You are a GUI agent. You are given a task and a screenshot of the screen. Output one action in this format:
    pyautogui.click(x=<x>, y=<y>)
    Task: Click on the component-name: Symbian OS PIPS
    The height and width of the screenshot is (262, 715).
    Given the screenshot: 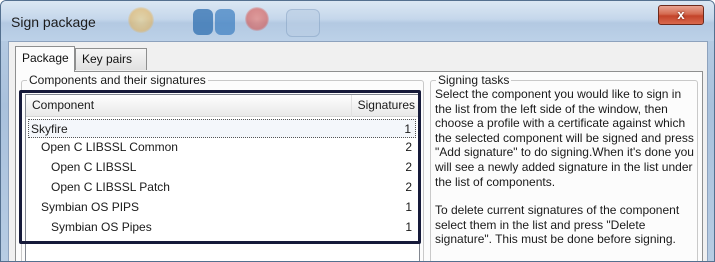 What is the action you would take?
    pyautogui.click(x=90, y=207)
    